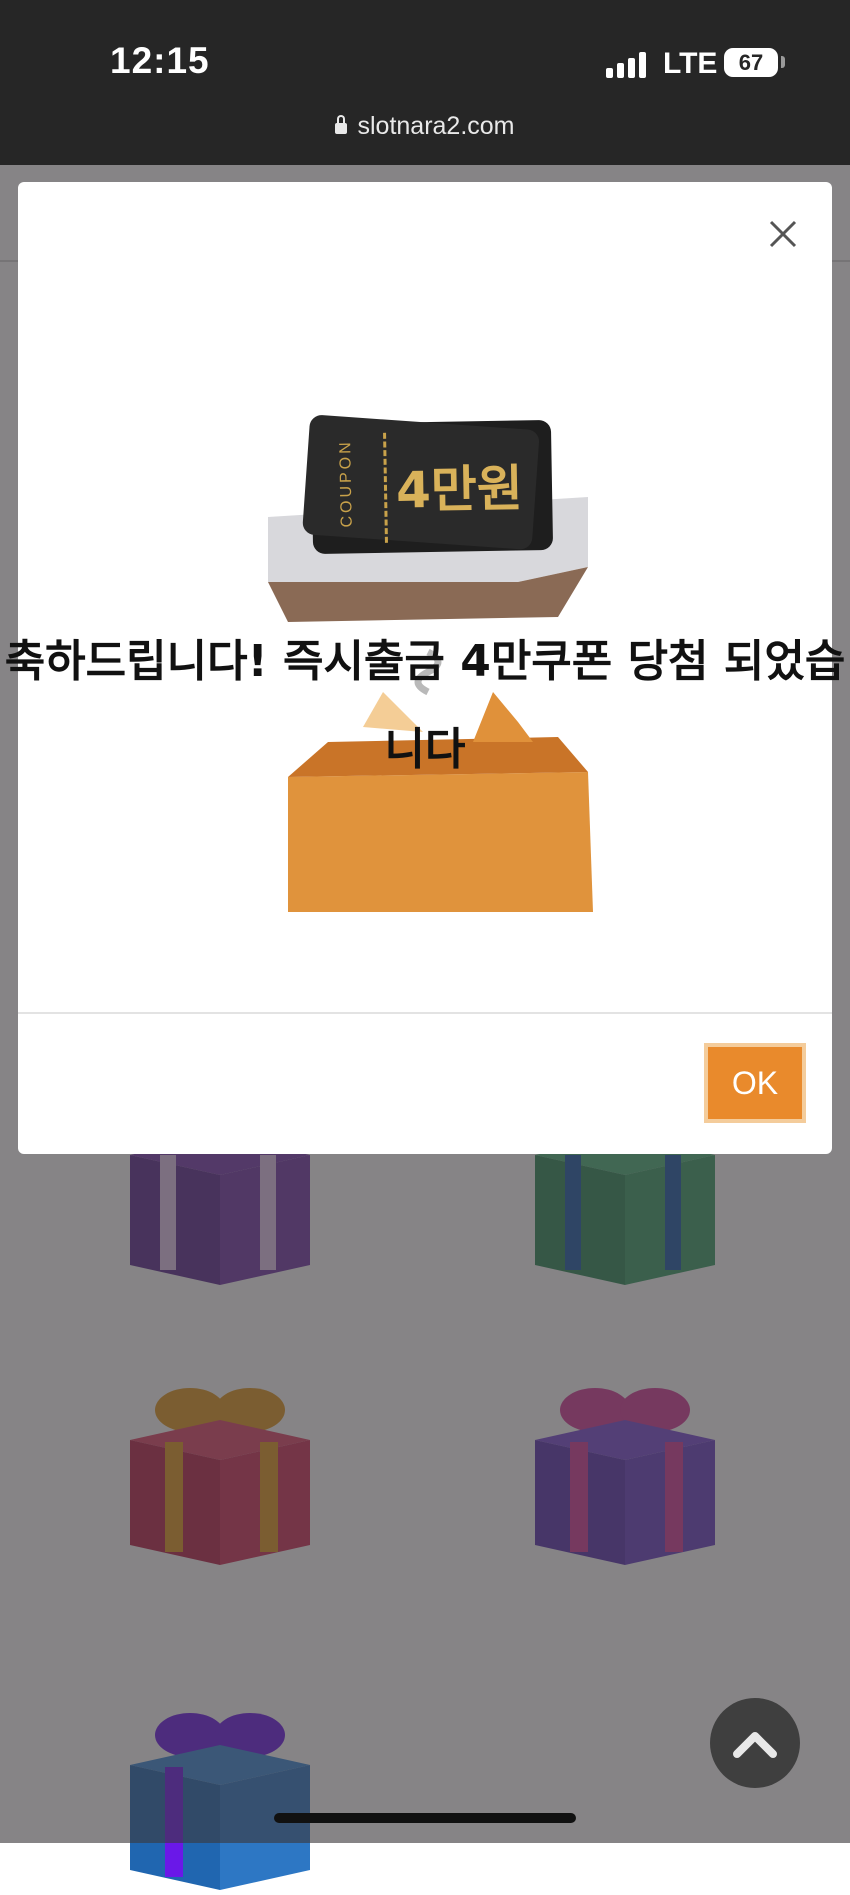 The height and width of the screenshot is (1895, 850). I want to click on lock-icon, so click(341, 124).